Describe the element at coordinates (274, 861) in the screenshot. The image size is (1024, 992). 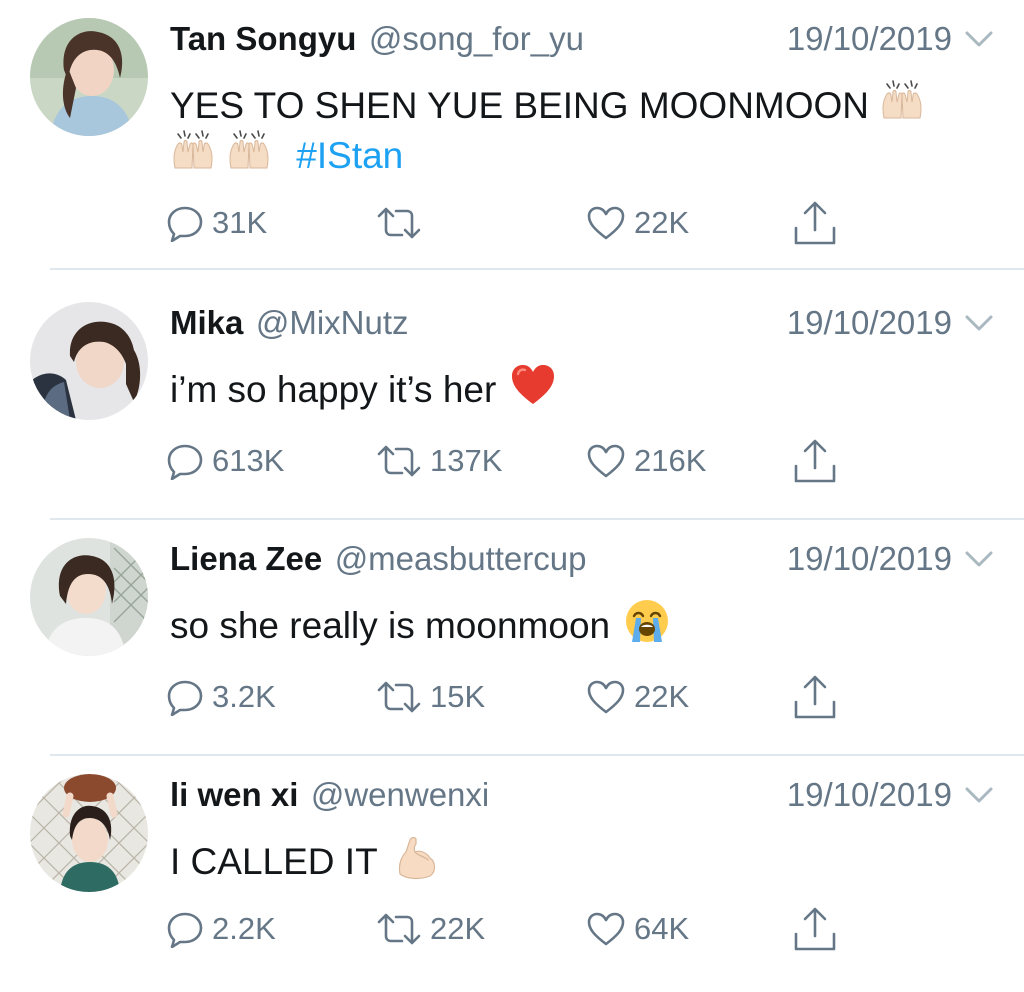
I see `tweet-body: I CALLED IT` at that location.